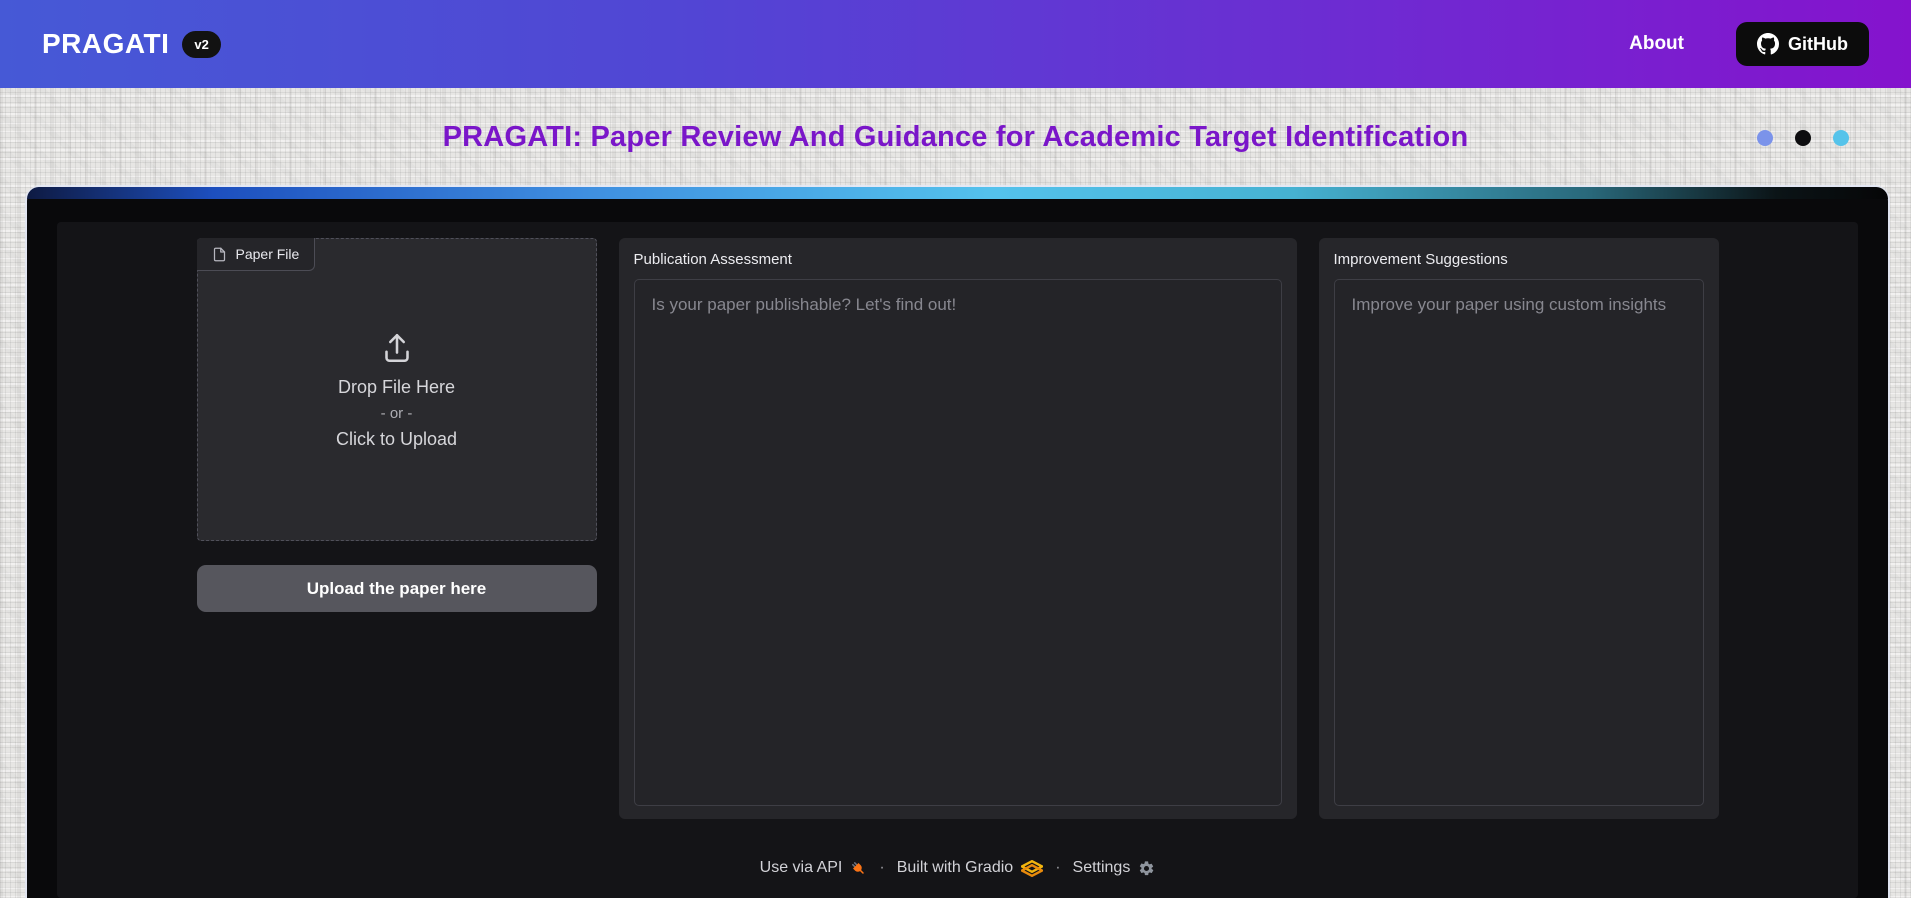  I want to click on suggestions-label: Improvement Suggestions, so click(1420, 259).